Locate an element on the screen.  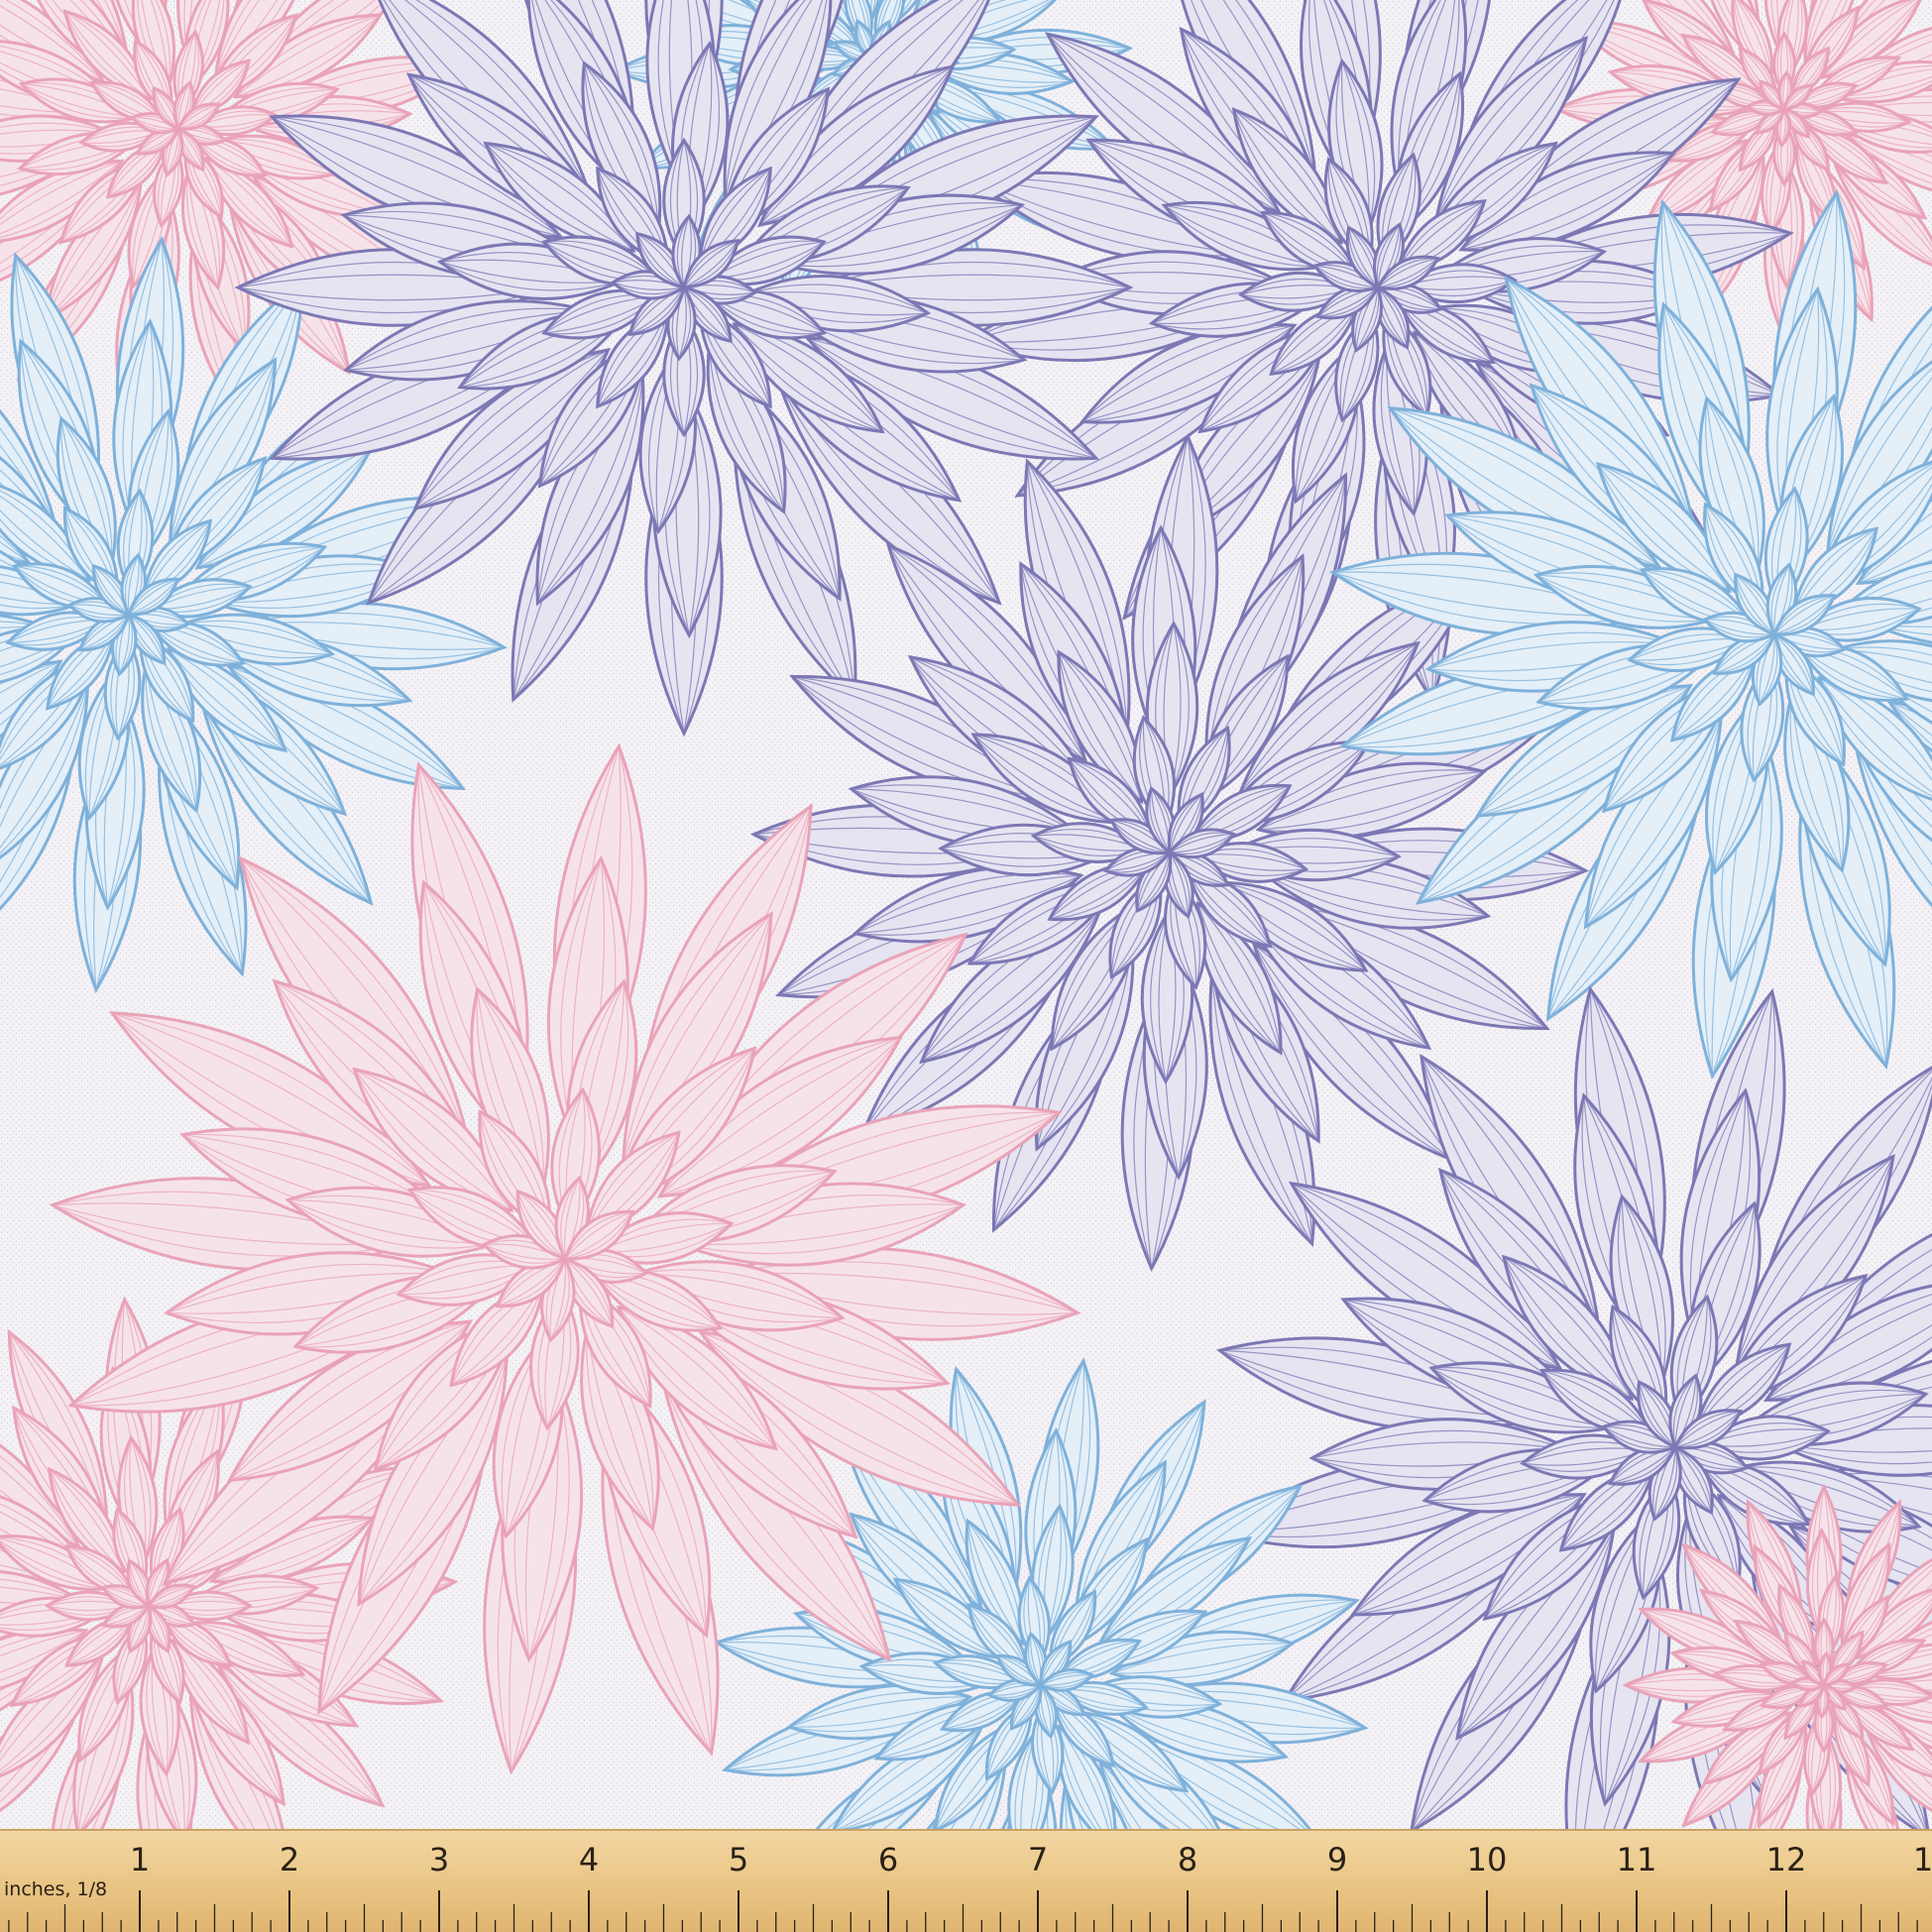
ruler-unit-label: inches, 1/8 is located at coordinates (56, 1889).